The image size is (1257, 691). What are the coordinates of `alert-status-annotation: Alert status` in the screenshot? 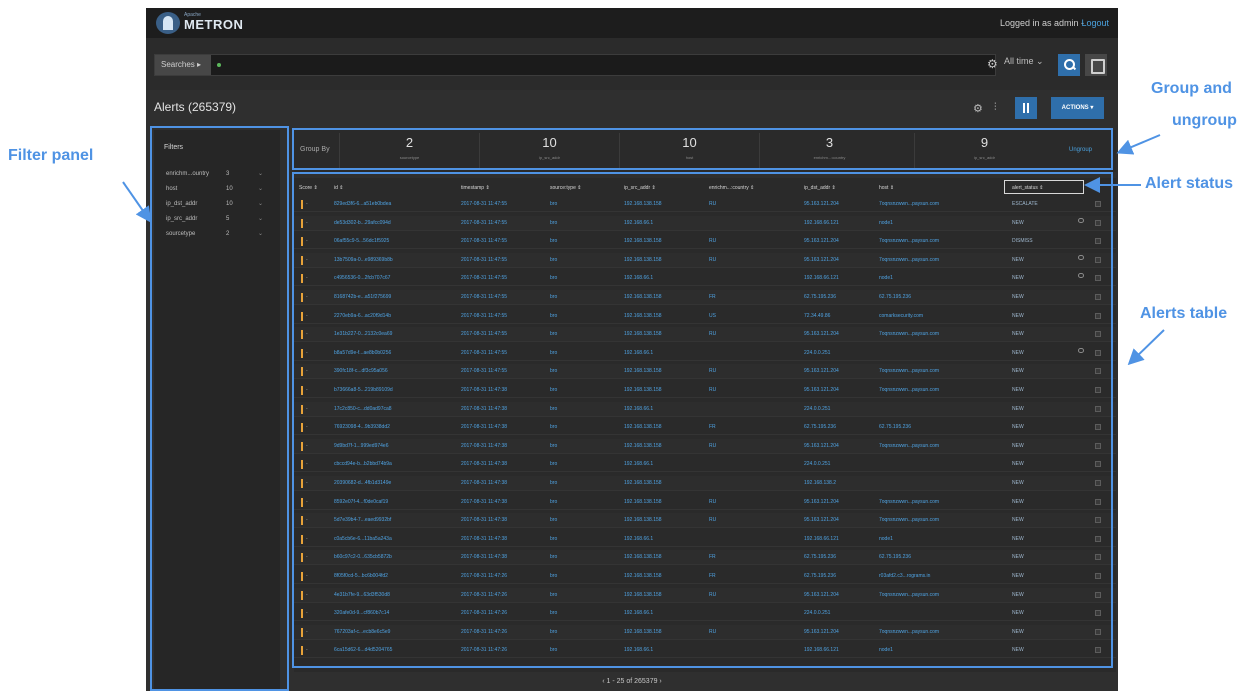 It's located at (1189, 183).